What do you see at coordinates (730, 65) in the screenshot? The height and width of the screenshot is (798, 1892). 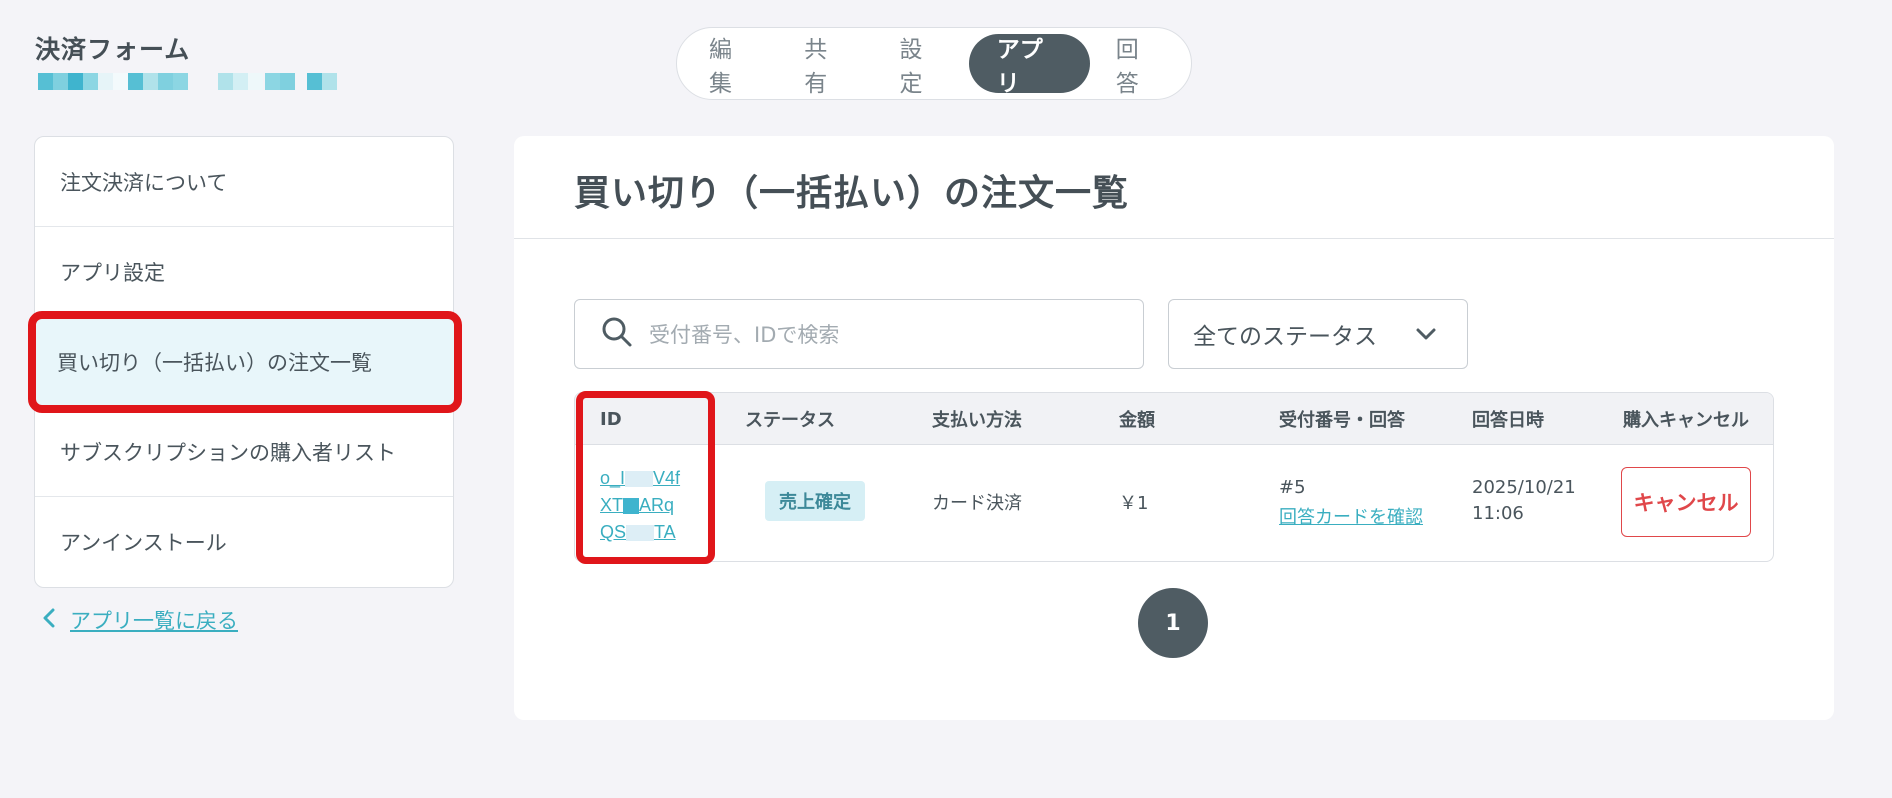 I see `tab-edit: 編集` at bounding box center [730, 65].